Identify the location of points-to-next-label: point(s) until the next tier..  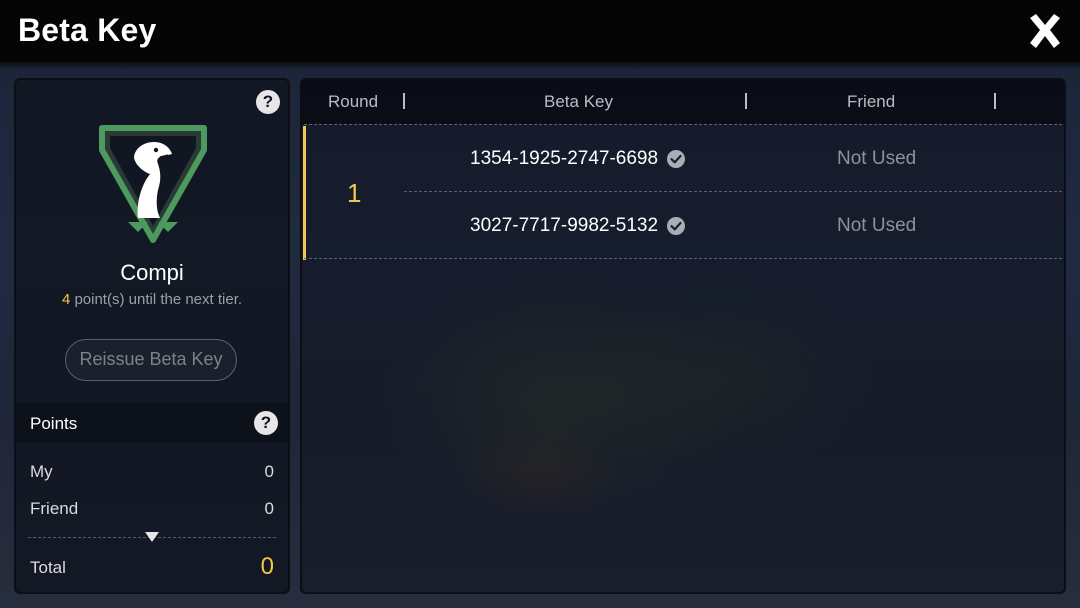
(156, 299).